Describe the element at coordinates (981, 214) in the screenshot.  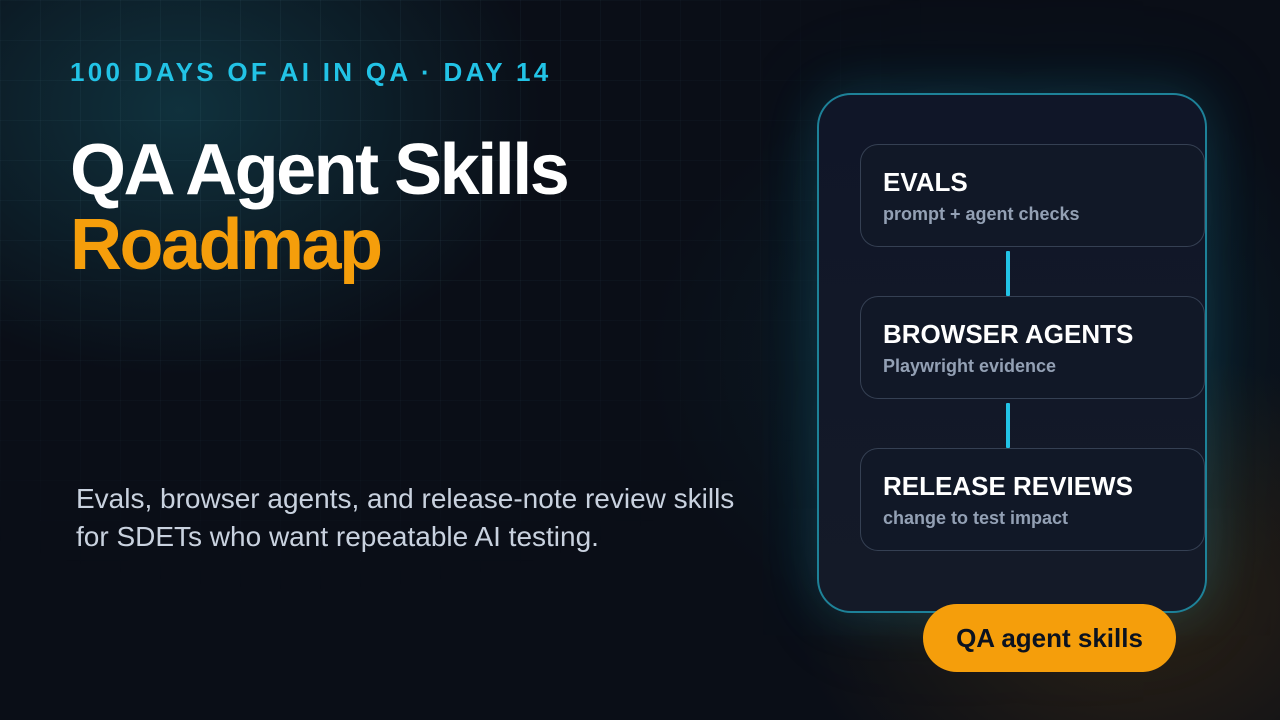
I see `step-subtitle: prompt + agent checks` at that location.